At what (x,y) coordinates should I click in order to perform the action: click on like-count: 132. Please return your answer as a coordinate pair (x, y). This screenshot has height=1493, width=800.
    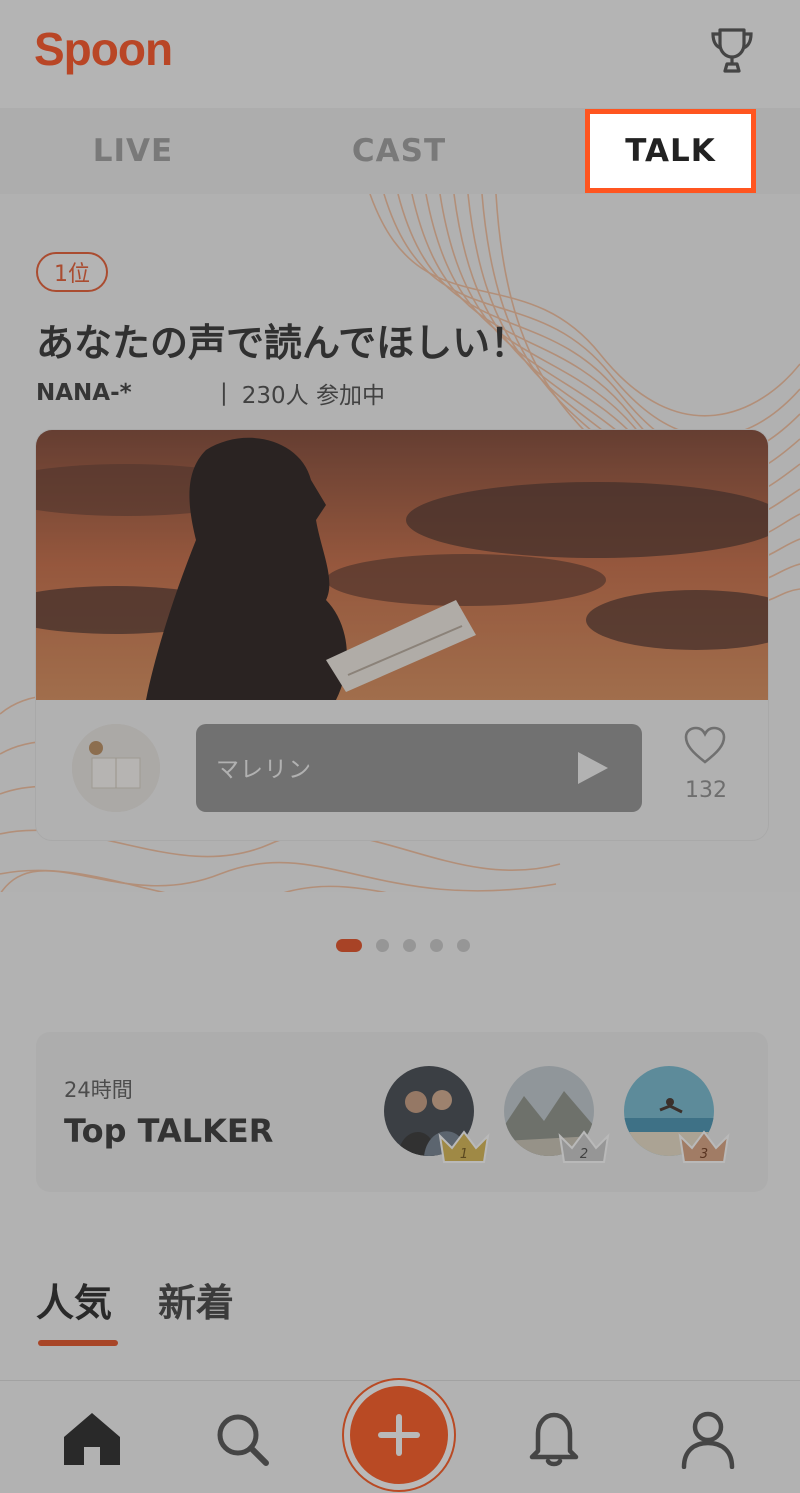
    Looking at the image, I should click on (706, 790).